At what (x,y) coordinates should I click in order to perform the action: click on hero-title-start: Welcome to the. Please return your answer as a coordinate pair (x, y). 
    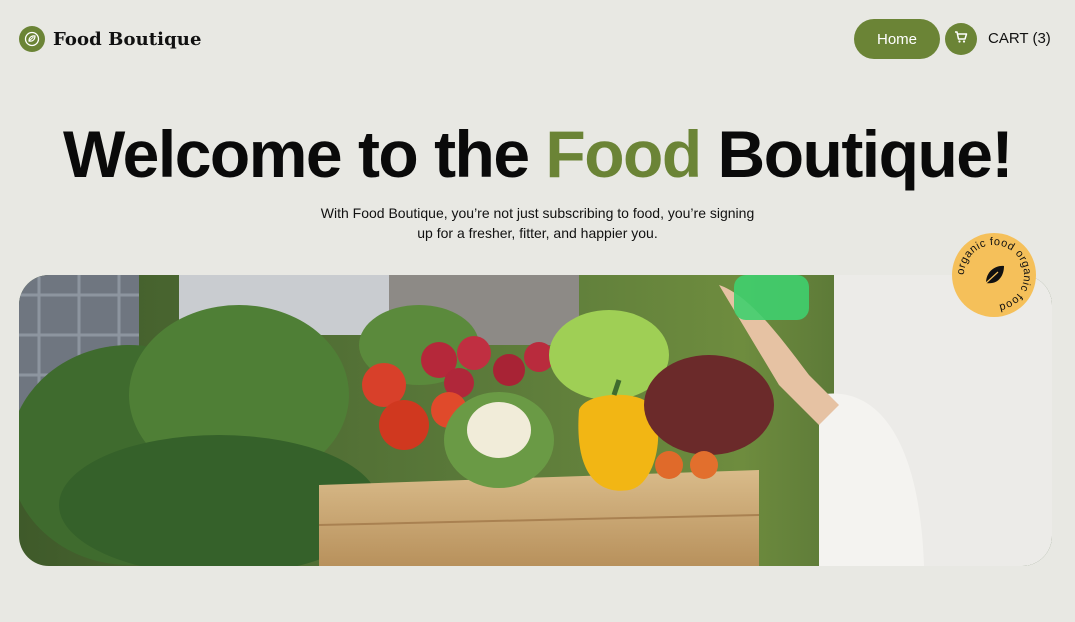
    Looking at the image, I should click on (304, 154).